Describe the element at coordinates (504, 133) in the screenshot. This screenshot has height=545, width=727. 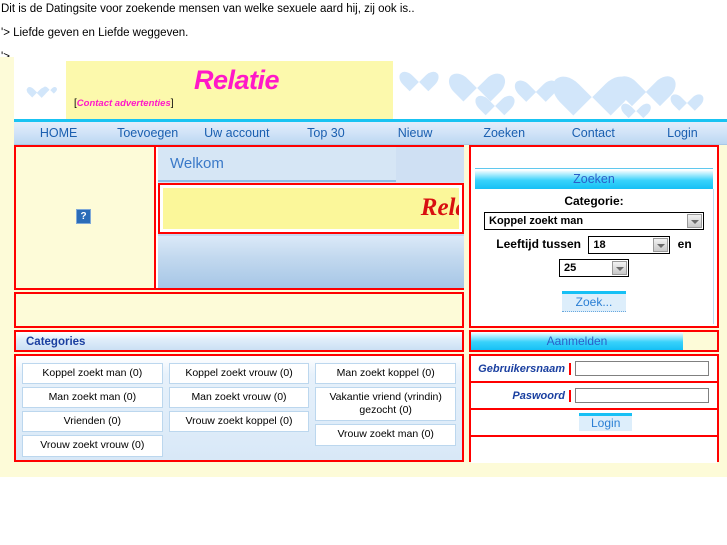
I see `nav-item-zoeken: Zoeken` at that location.